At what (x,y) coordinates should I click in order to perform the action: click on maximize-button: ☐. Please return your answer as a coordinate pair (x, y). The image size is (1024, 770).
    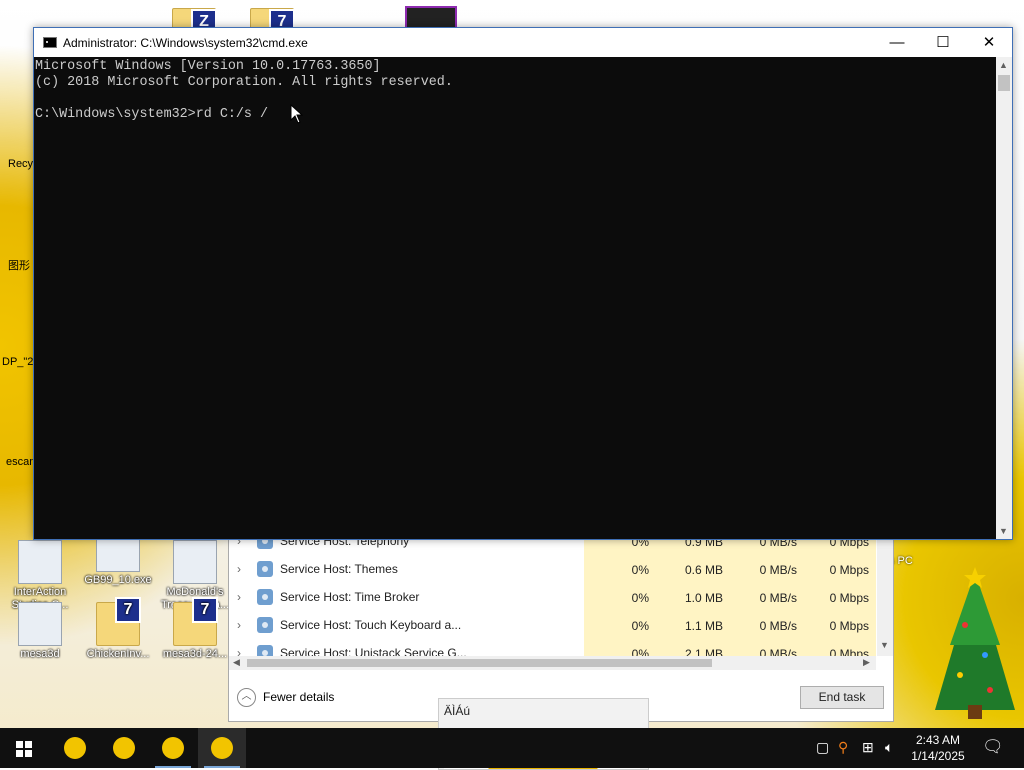
    Looking at the image, I should click on (943, 42).